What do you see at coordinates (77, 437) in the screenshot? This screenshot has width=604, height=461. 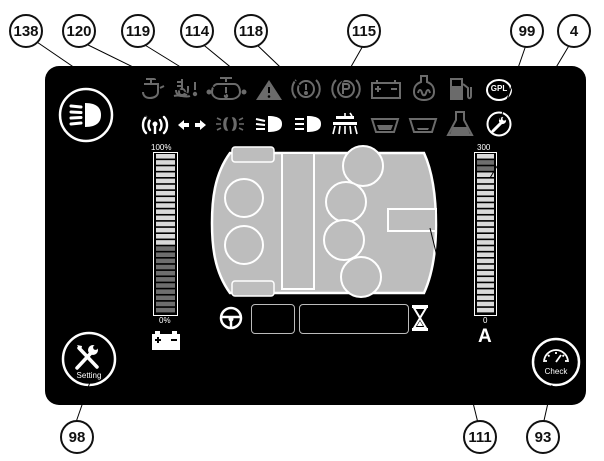 I see `callout-98: 98` at bounding box center [77, 437].